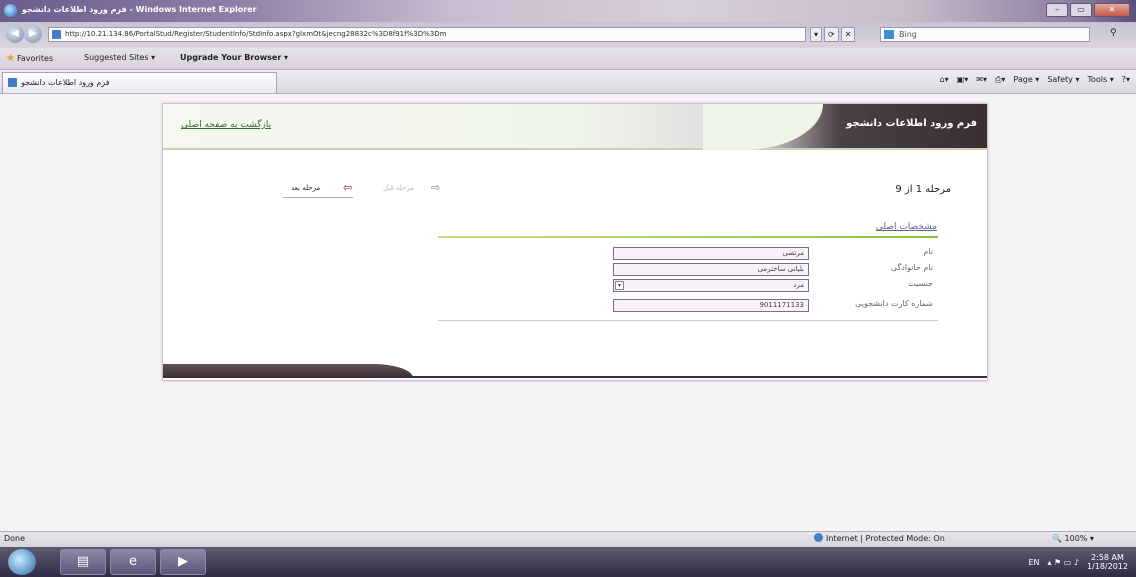 This screenshot has height=577, width=1136. Describe the element at coordinates (1113, 33) in the screenshot. I see `search-icon: ⚲` at that location.